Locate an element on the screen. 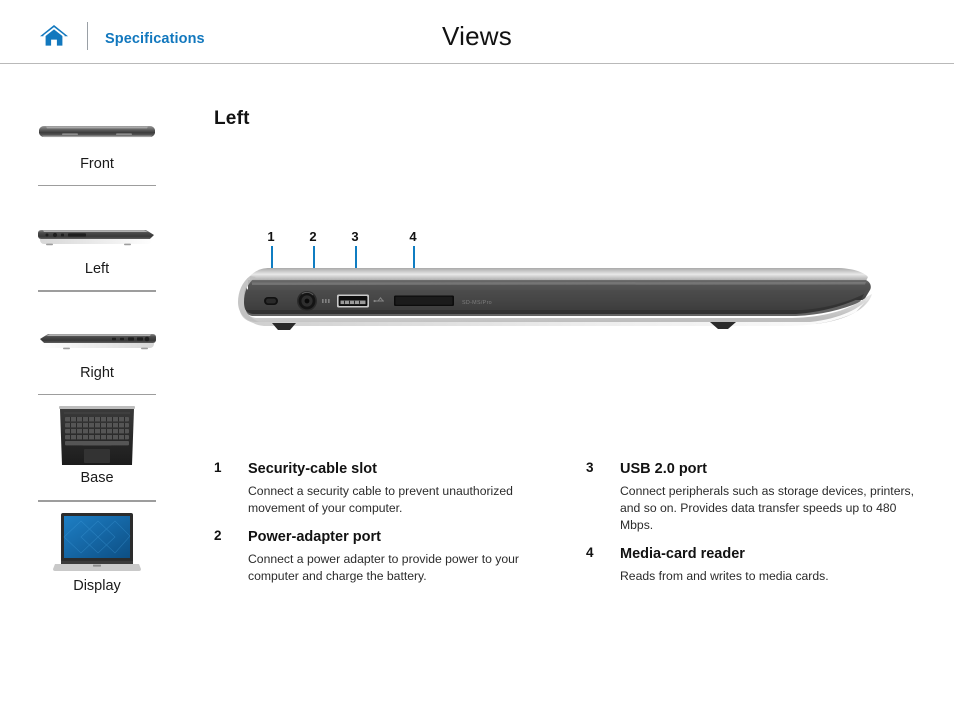 The image size is (954, 721). sidebar-item-base: Base is located at coordinates (97, 445).